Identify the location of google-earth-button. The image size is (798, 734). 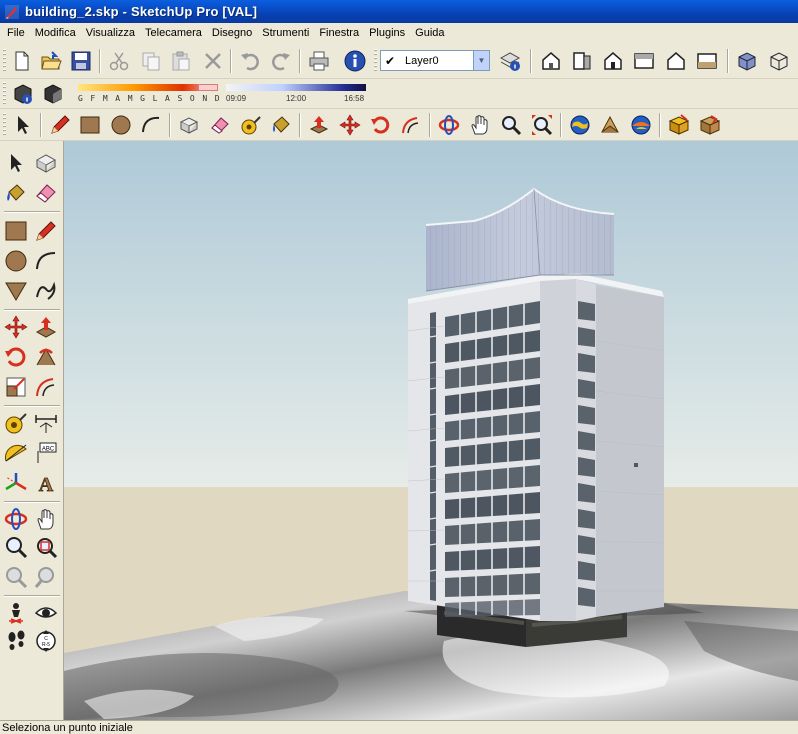
(641, 125).